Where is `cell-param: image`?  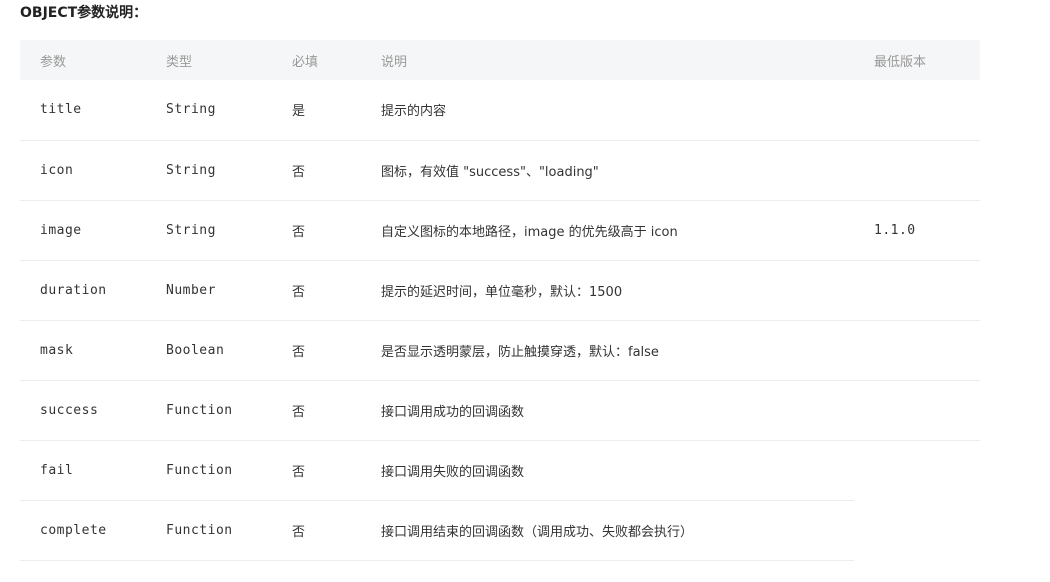 cell-param: image is located at coordinates (83, 230).